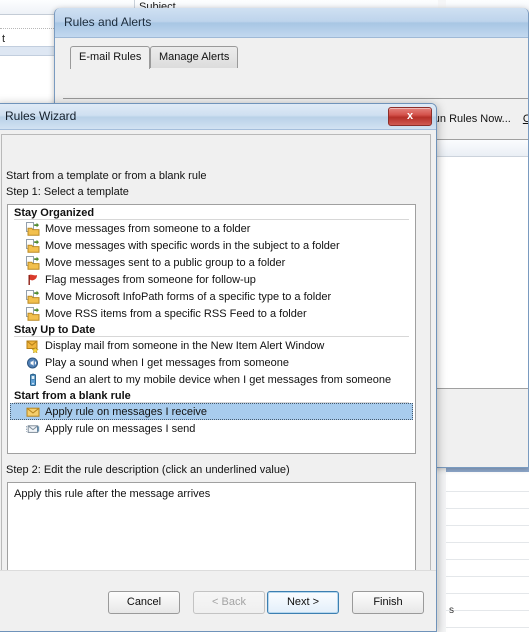 This screenshot has width=529, height=632. I want to click on red-flag-icon, so click(33, 280).